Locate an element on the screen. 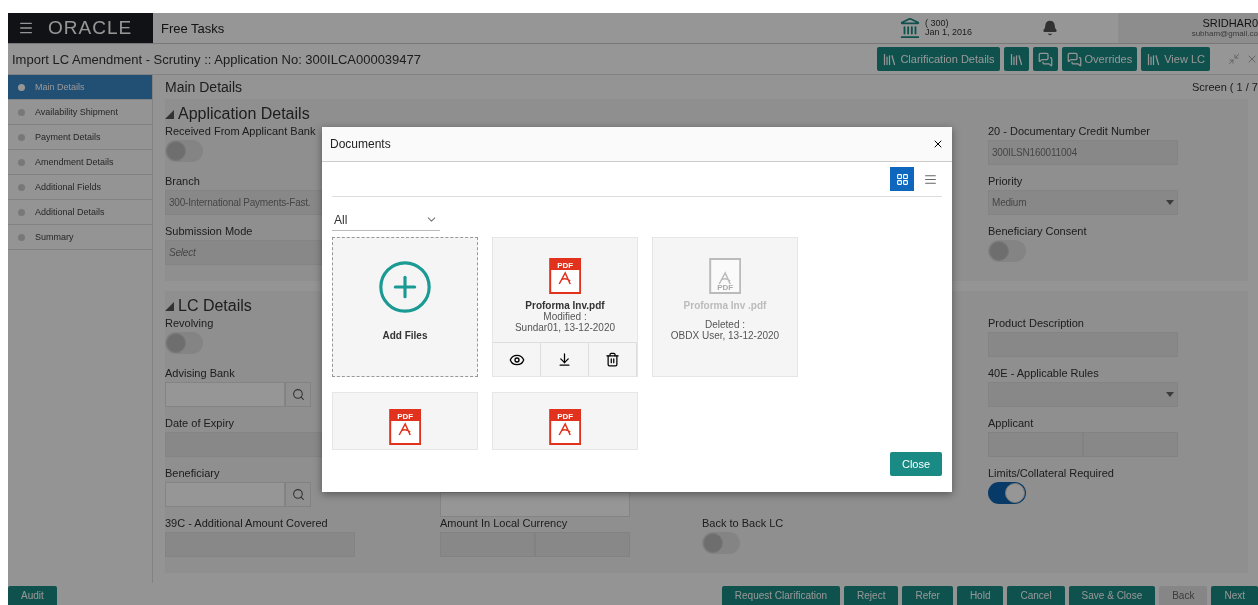  field-label: 40E - Applicable Rules is located at coordinates (1044, 373).